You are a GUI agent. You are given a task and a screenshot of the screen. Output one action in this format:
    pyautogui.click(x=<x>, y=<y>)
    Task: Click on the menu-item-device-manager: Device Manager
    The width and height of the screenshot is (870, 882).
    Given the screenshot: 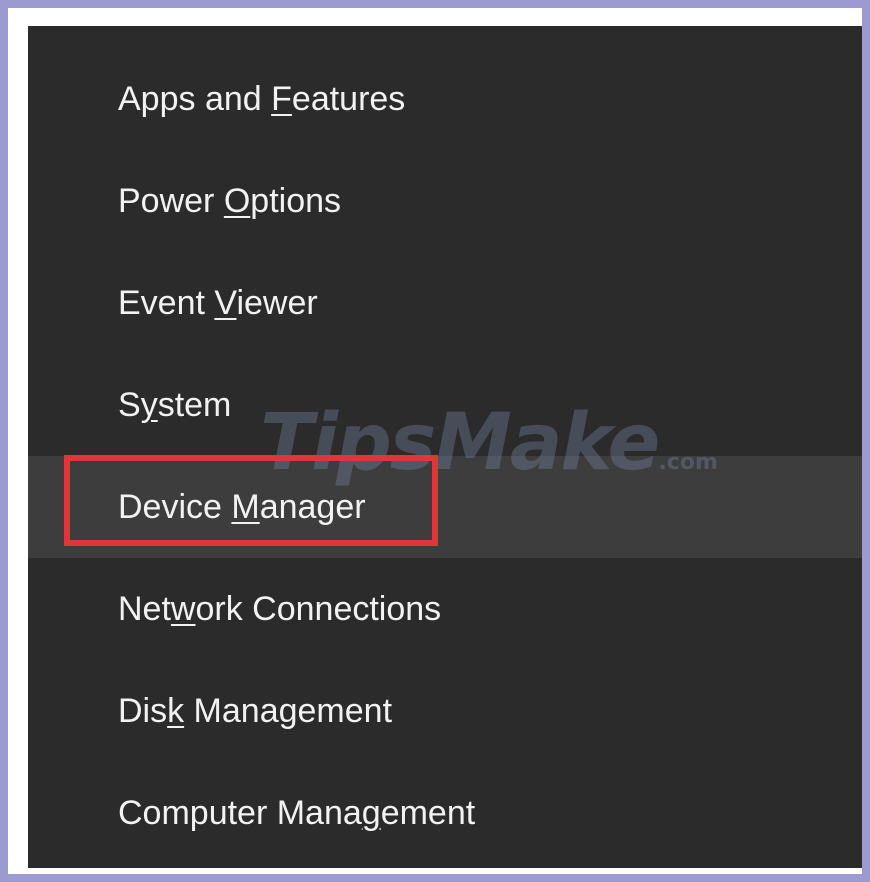 What is the action you would take?
    pyautogui.click(x=445, y=507)
    